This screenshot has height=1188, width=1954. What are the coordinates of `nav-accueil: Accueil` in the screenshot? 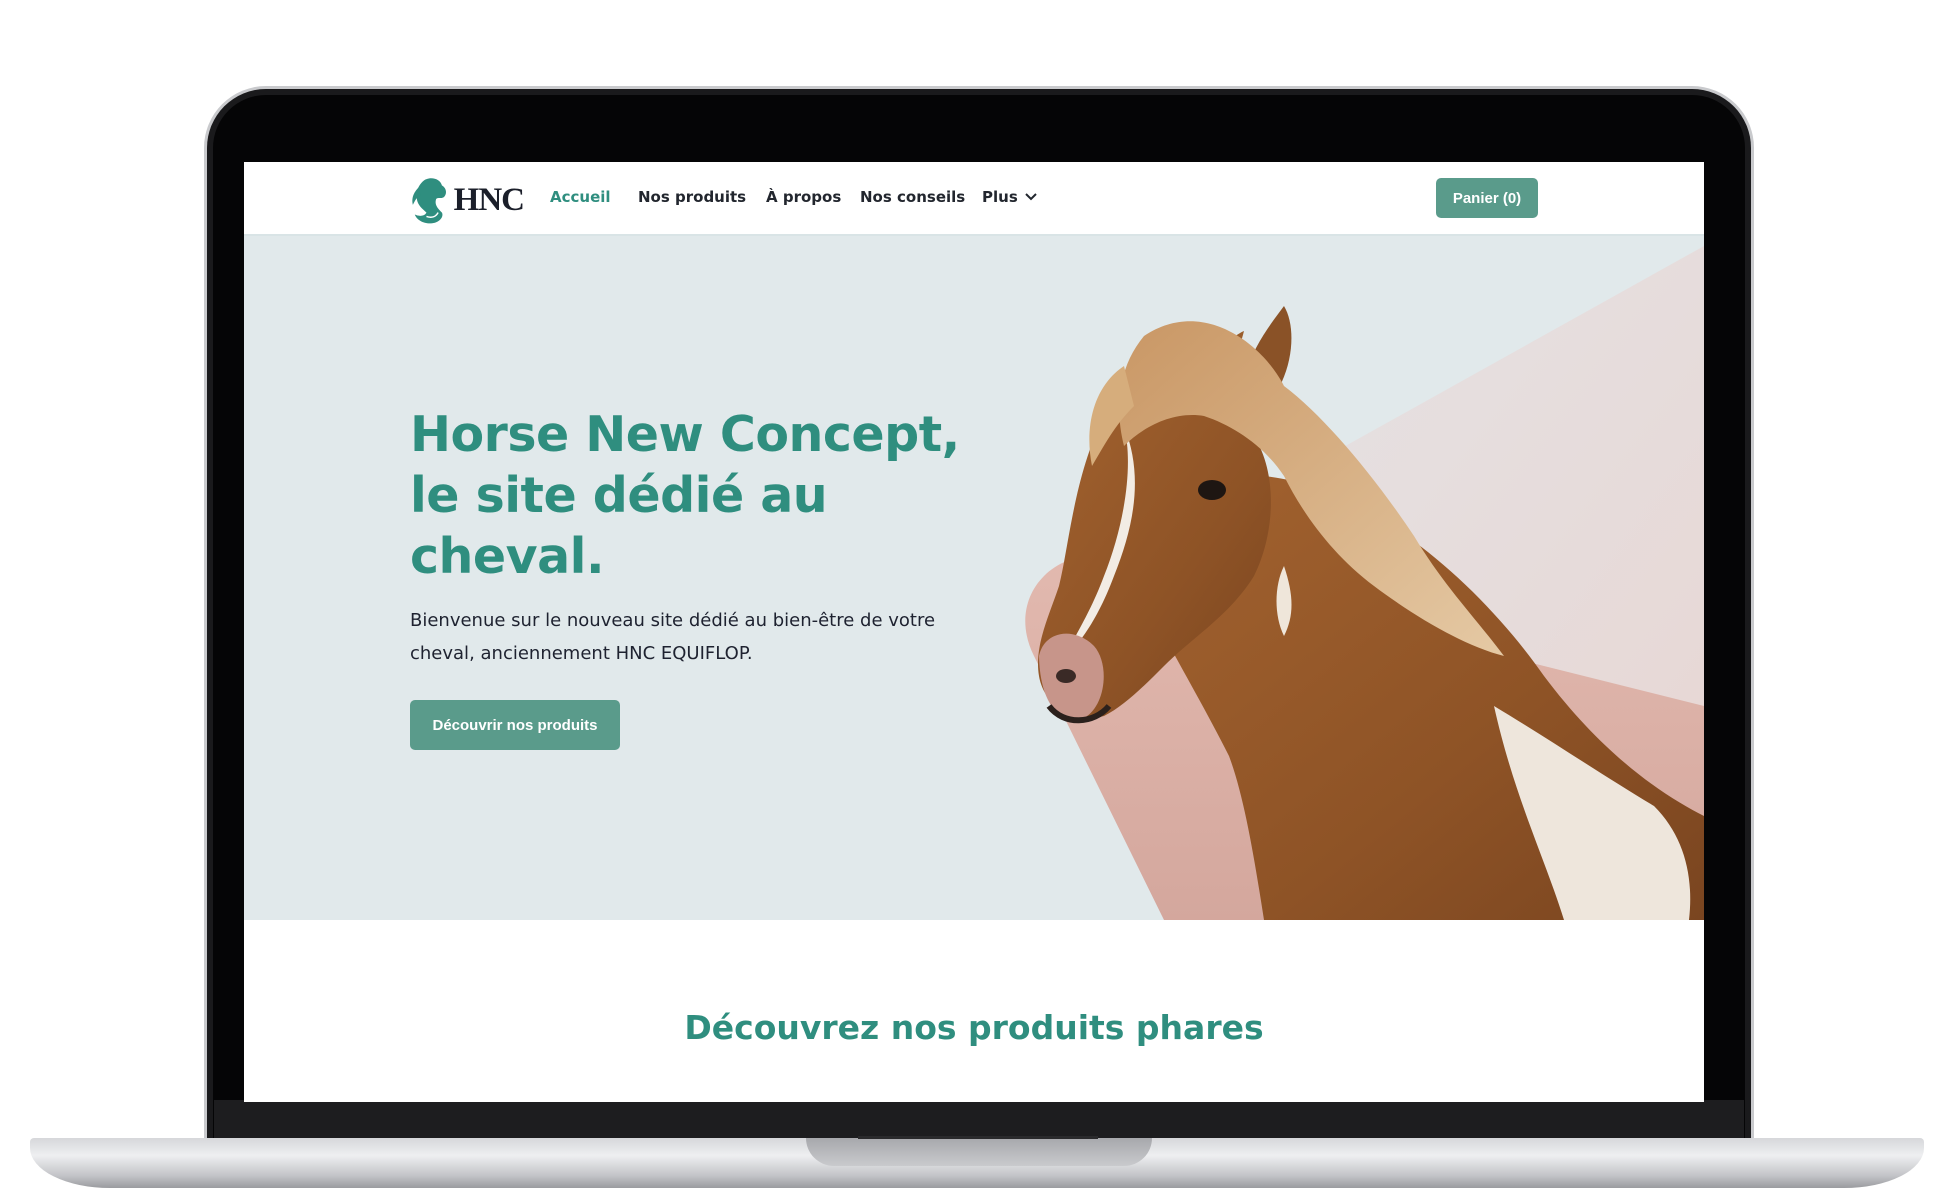 It's located at (580, 197).